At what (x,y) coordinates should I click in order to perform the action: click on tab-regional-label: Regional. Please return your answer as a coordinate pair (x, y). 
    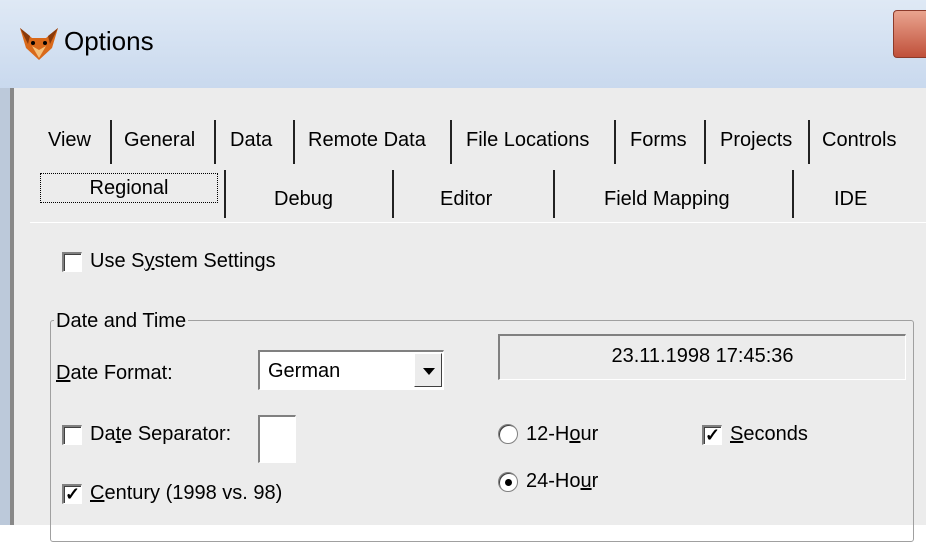
    Looking at the image, I should click on (129, 188).